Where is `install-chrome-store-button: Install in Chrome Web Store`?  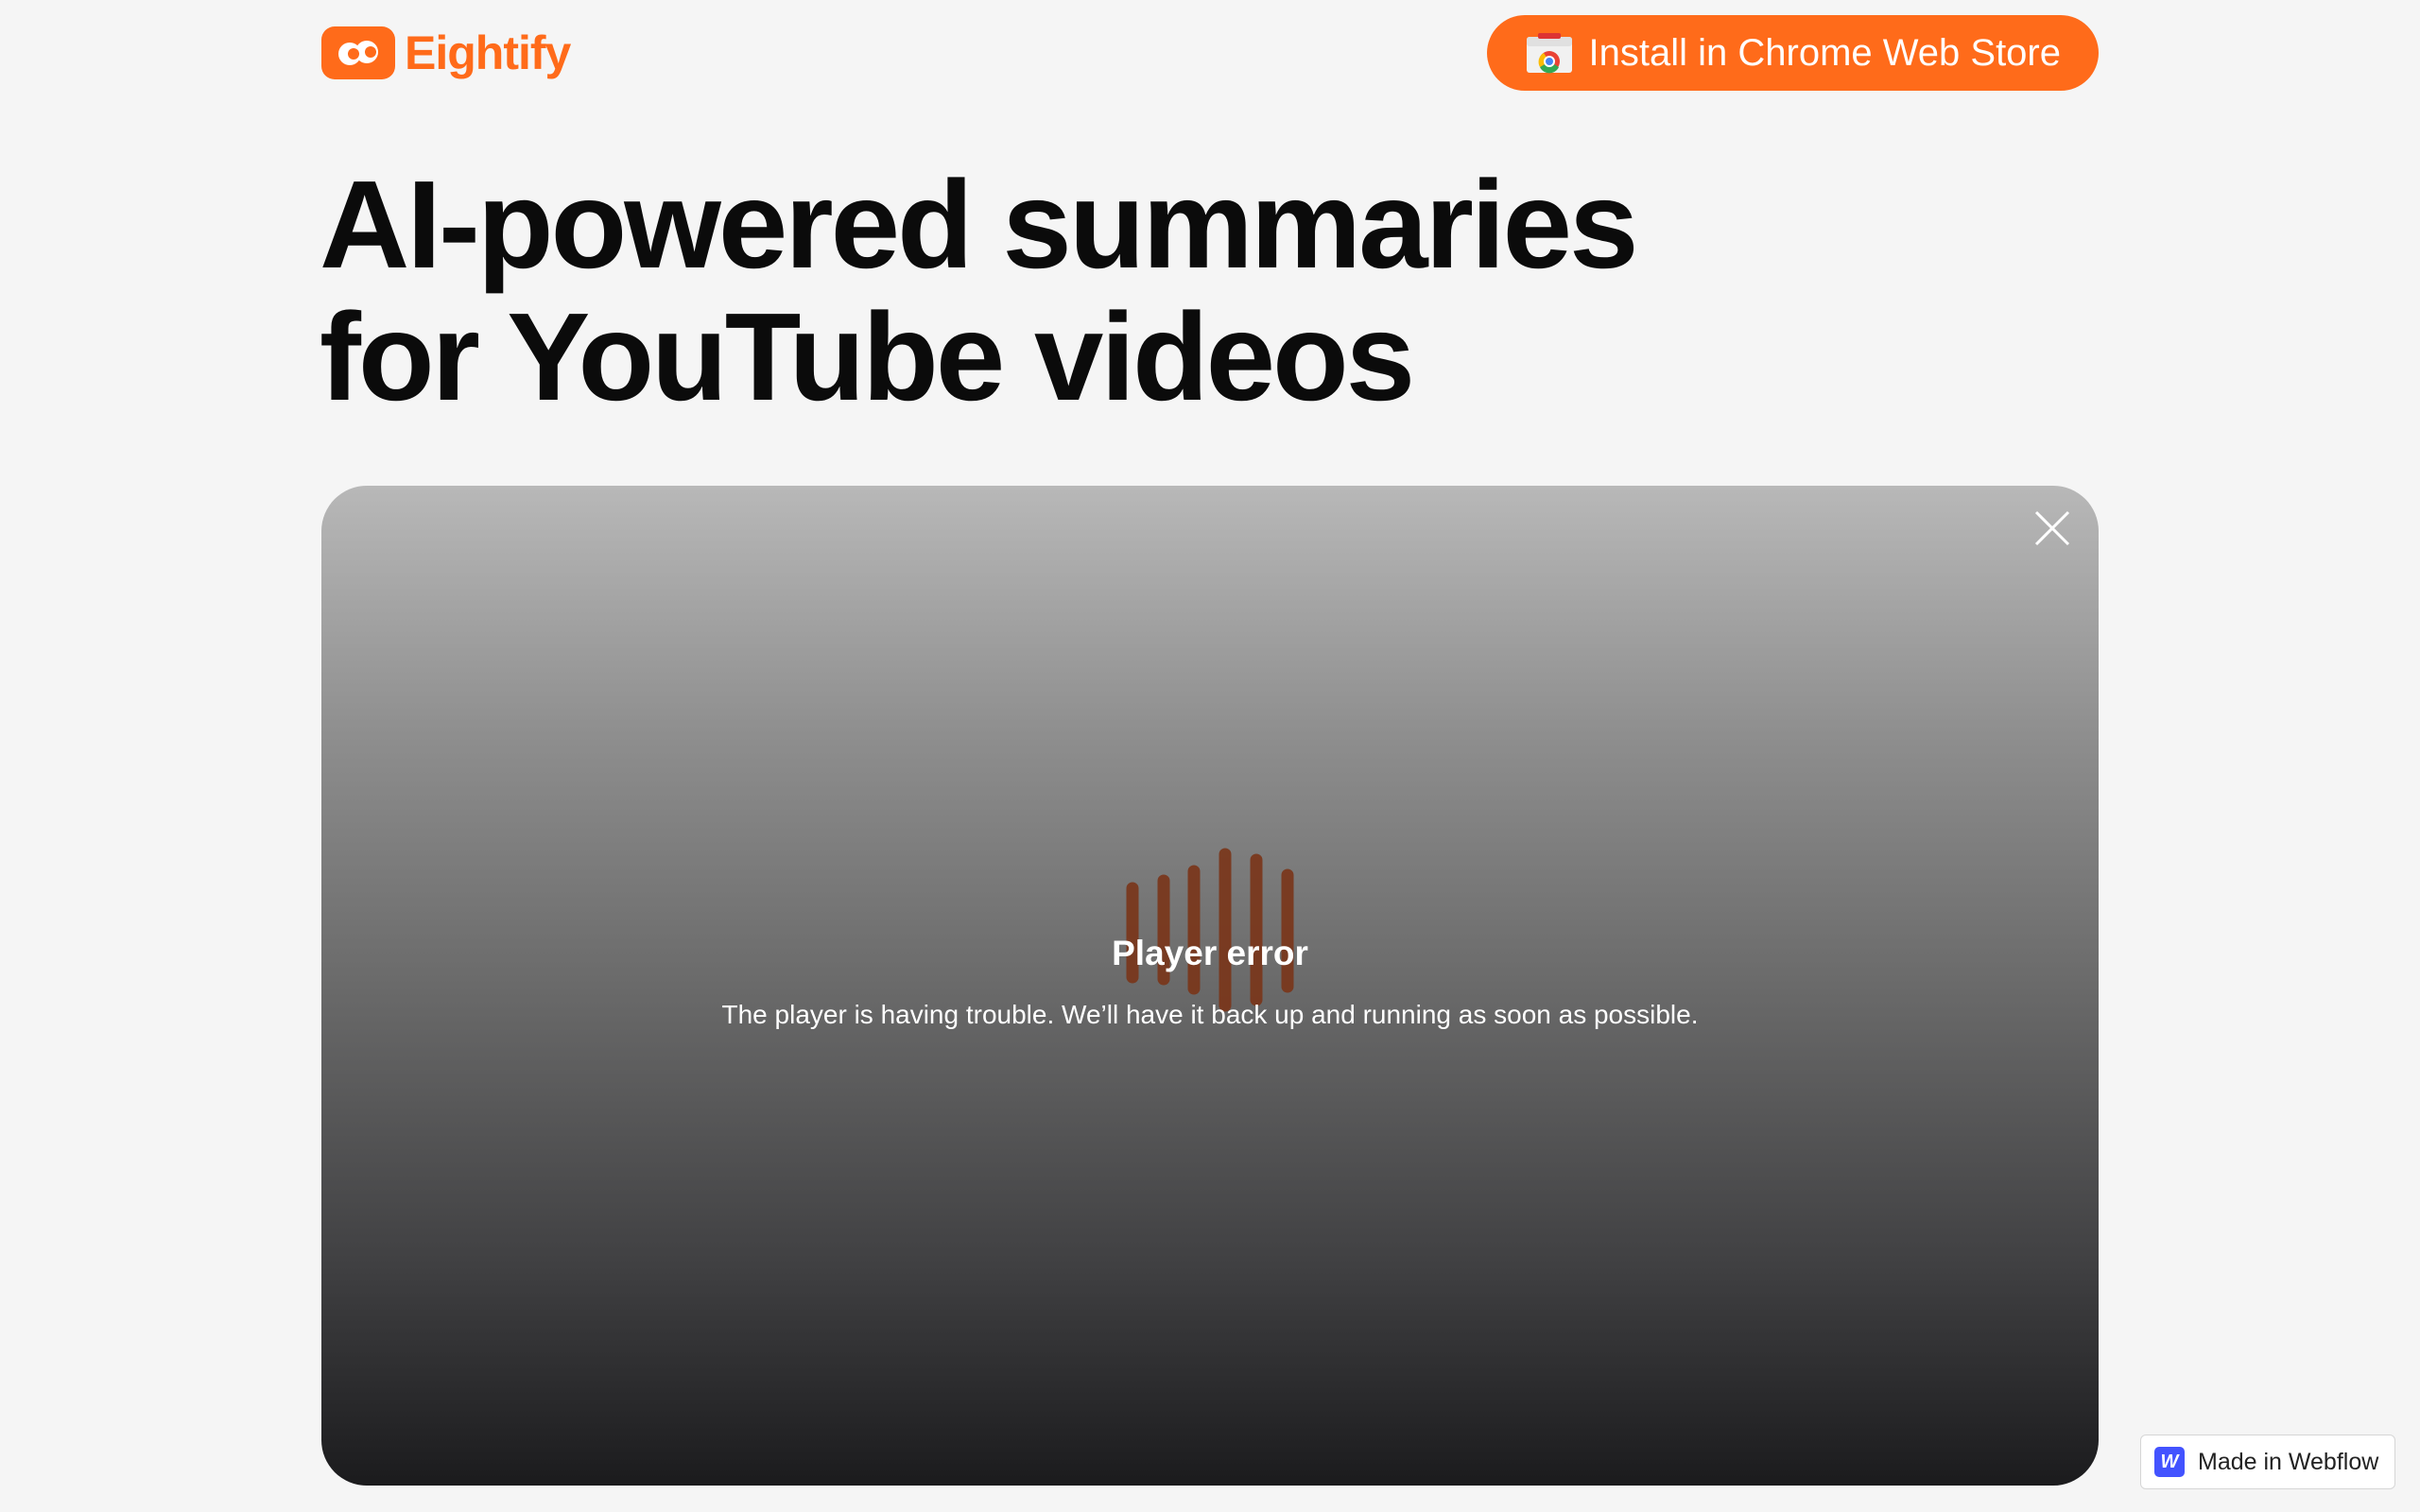 install-chrome-store-button: Install in Chrome Web Store is located at coordinates (1793, 53).